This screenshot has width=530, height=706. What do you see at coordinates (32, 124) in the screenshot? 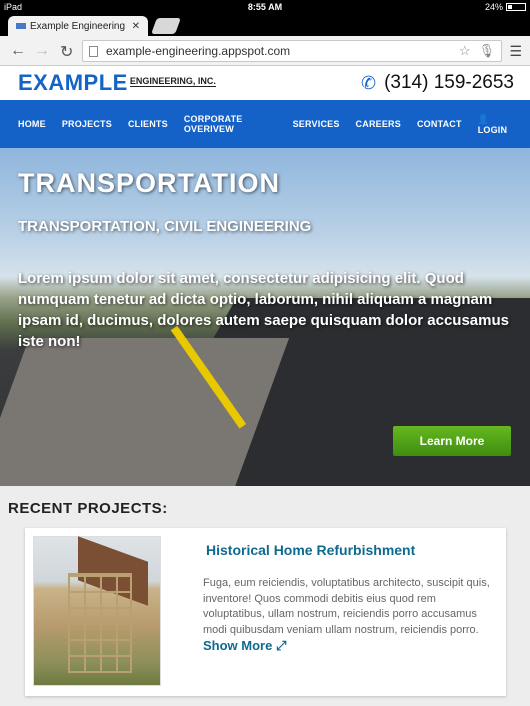
I see `nav-home: HOME` at bounding box center [32, 124].